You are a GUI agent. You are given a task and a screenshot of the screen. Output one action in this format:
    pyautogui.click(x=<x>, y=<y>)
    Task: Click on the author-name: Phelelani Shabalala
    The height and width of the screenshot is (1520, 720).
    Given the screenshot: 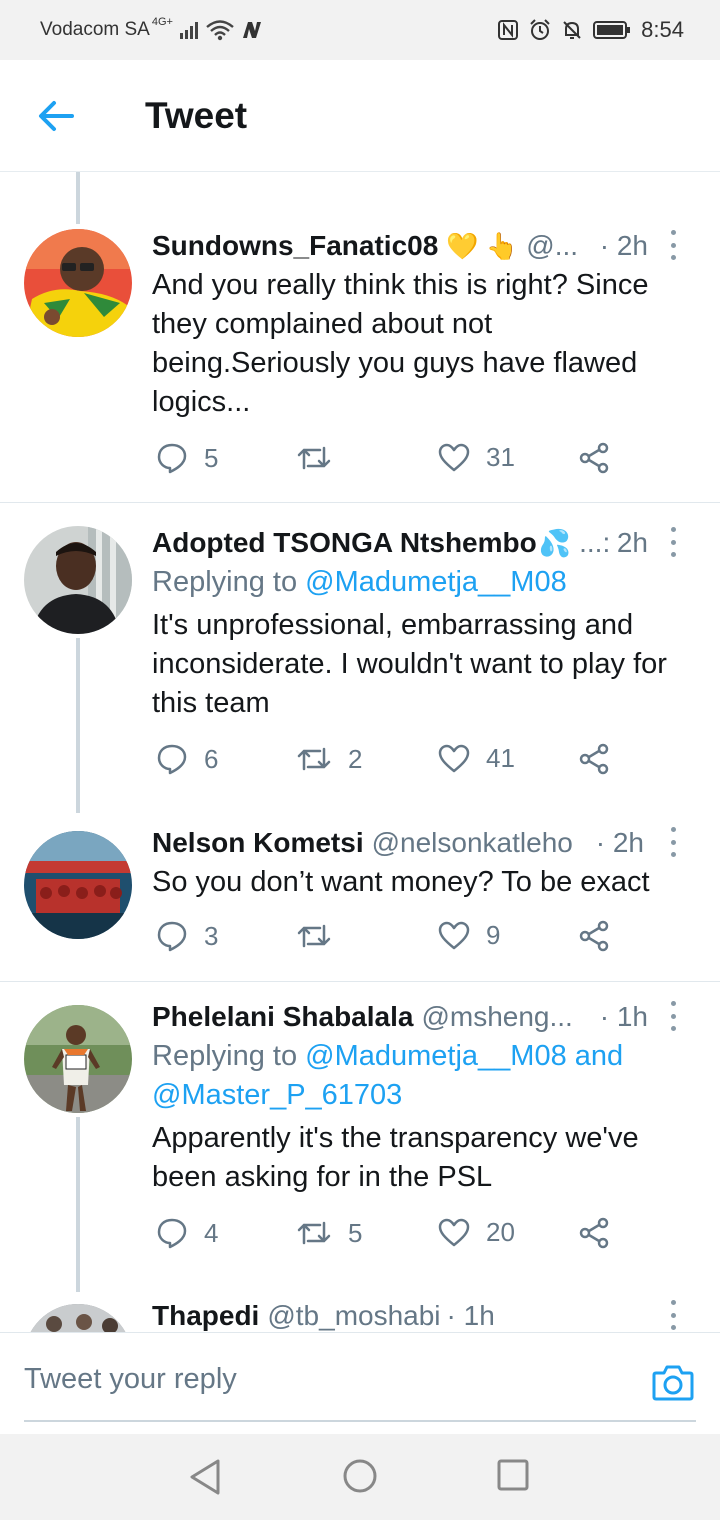 What is the action you would take?
    pyautogui.click(x=282, y=1017)
    